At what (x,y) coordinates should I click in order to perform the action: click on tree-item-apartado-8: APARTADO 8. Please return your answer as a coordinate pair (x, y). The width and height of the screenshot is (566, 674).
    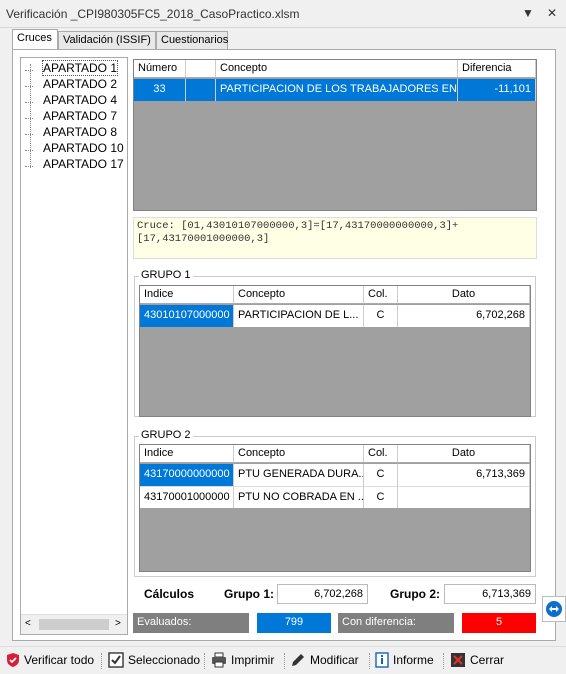
    Looking at the image, I should click on (80, 132).